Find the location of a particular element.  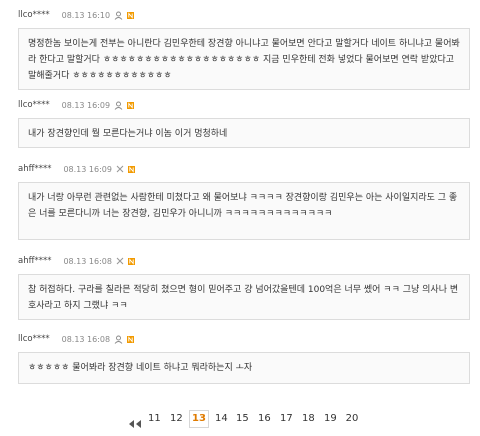

page-link-15: 15 is located at coordinates (242, 419).